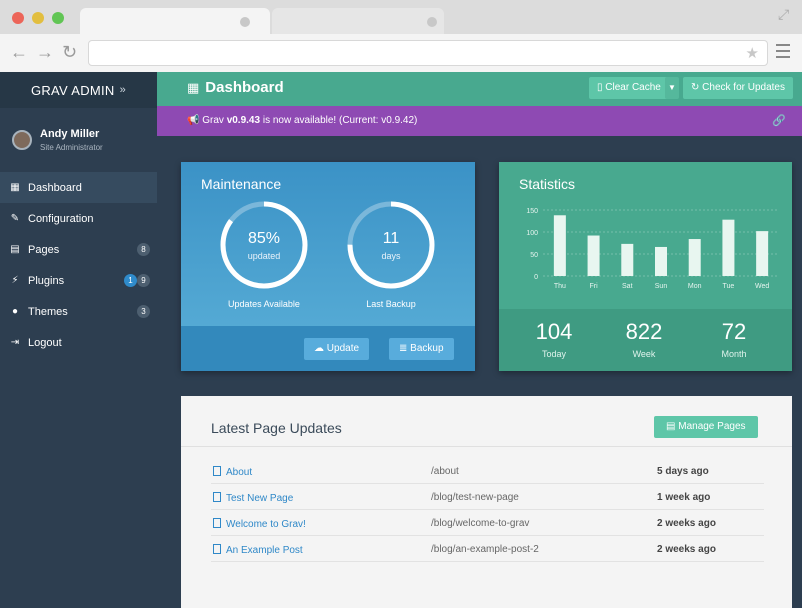 This screenshot has width=802, height=608. I want to click on page-title-text: Dashboard, so click(244, 87).